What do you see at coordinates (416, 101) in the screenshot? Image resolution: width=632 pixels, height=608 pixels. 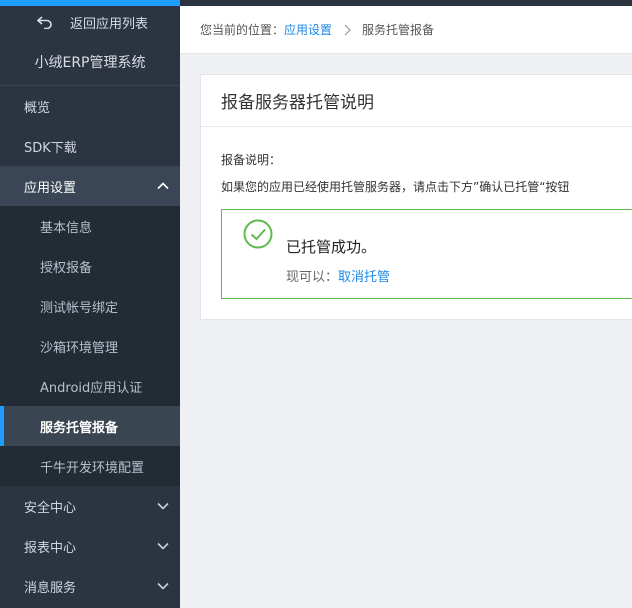 I see `panel-title: 报备服务器托管说明` at bounding box center [416, 101].